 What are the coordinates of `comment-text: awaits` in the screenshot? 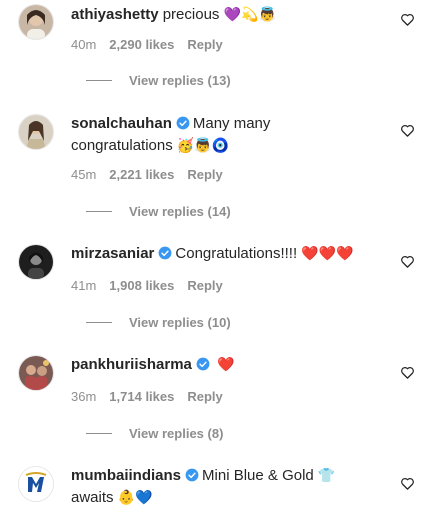 It's located at (92, 497).